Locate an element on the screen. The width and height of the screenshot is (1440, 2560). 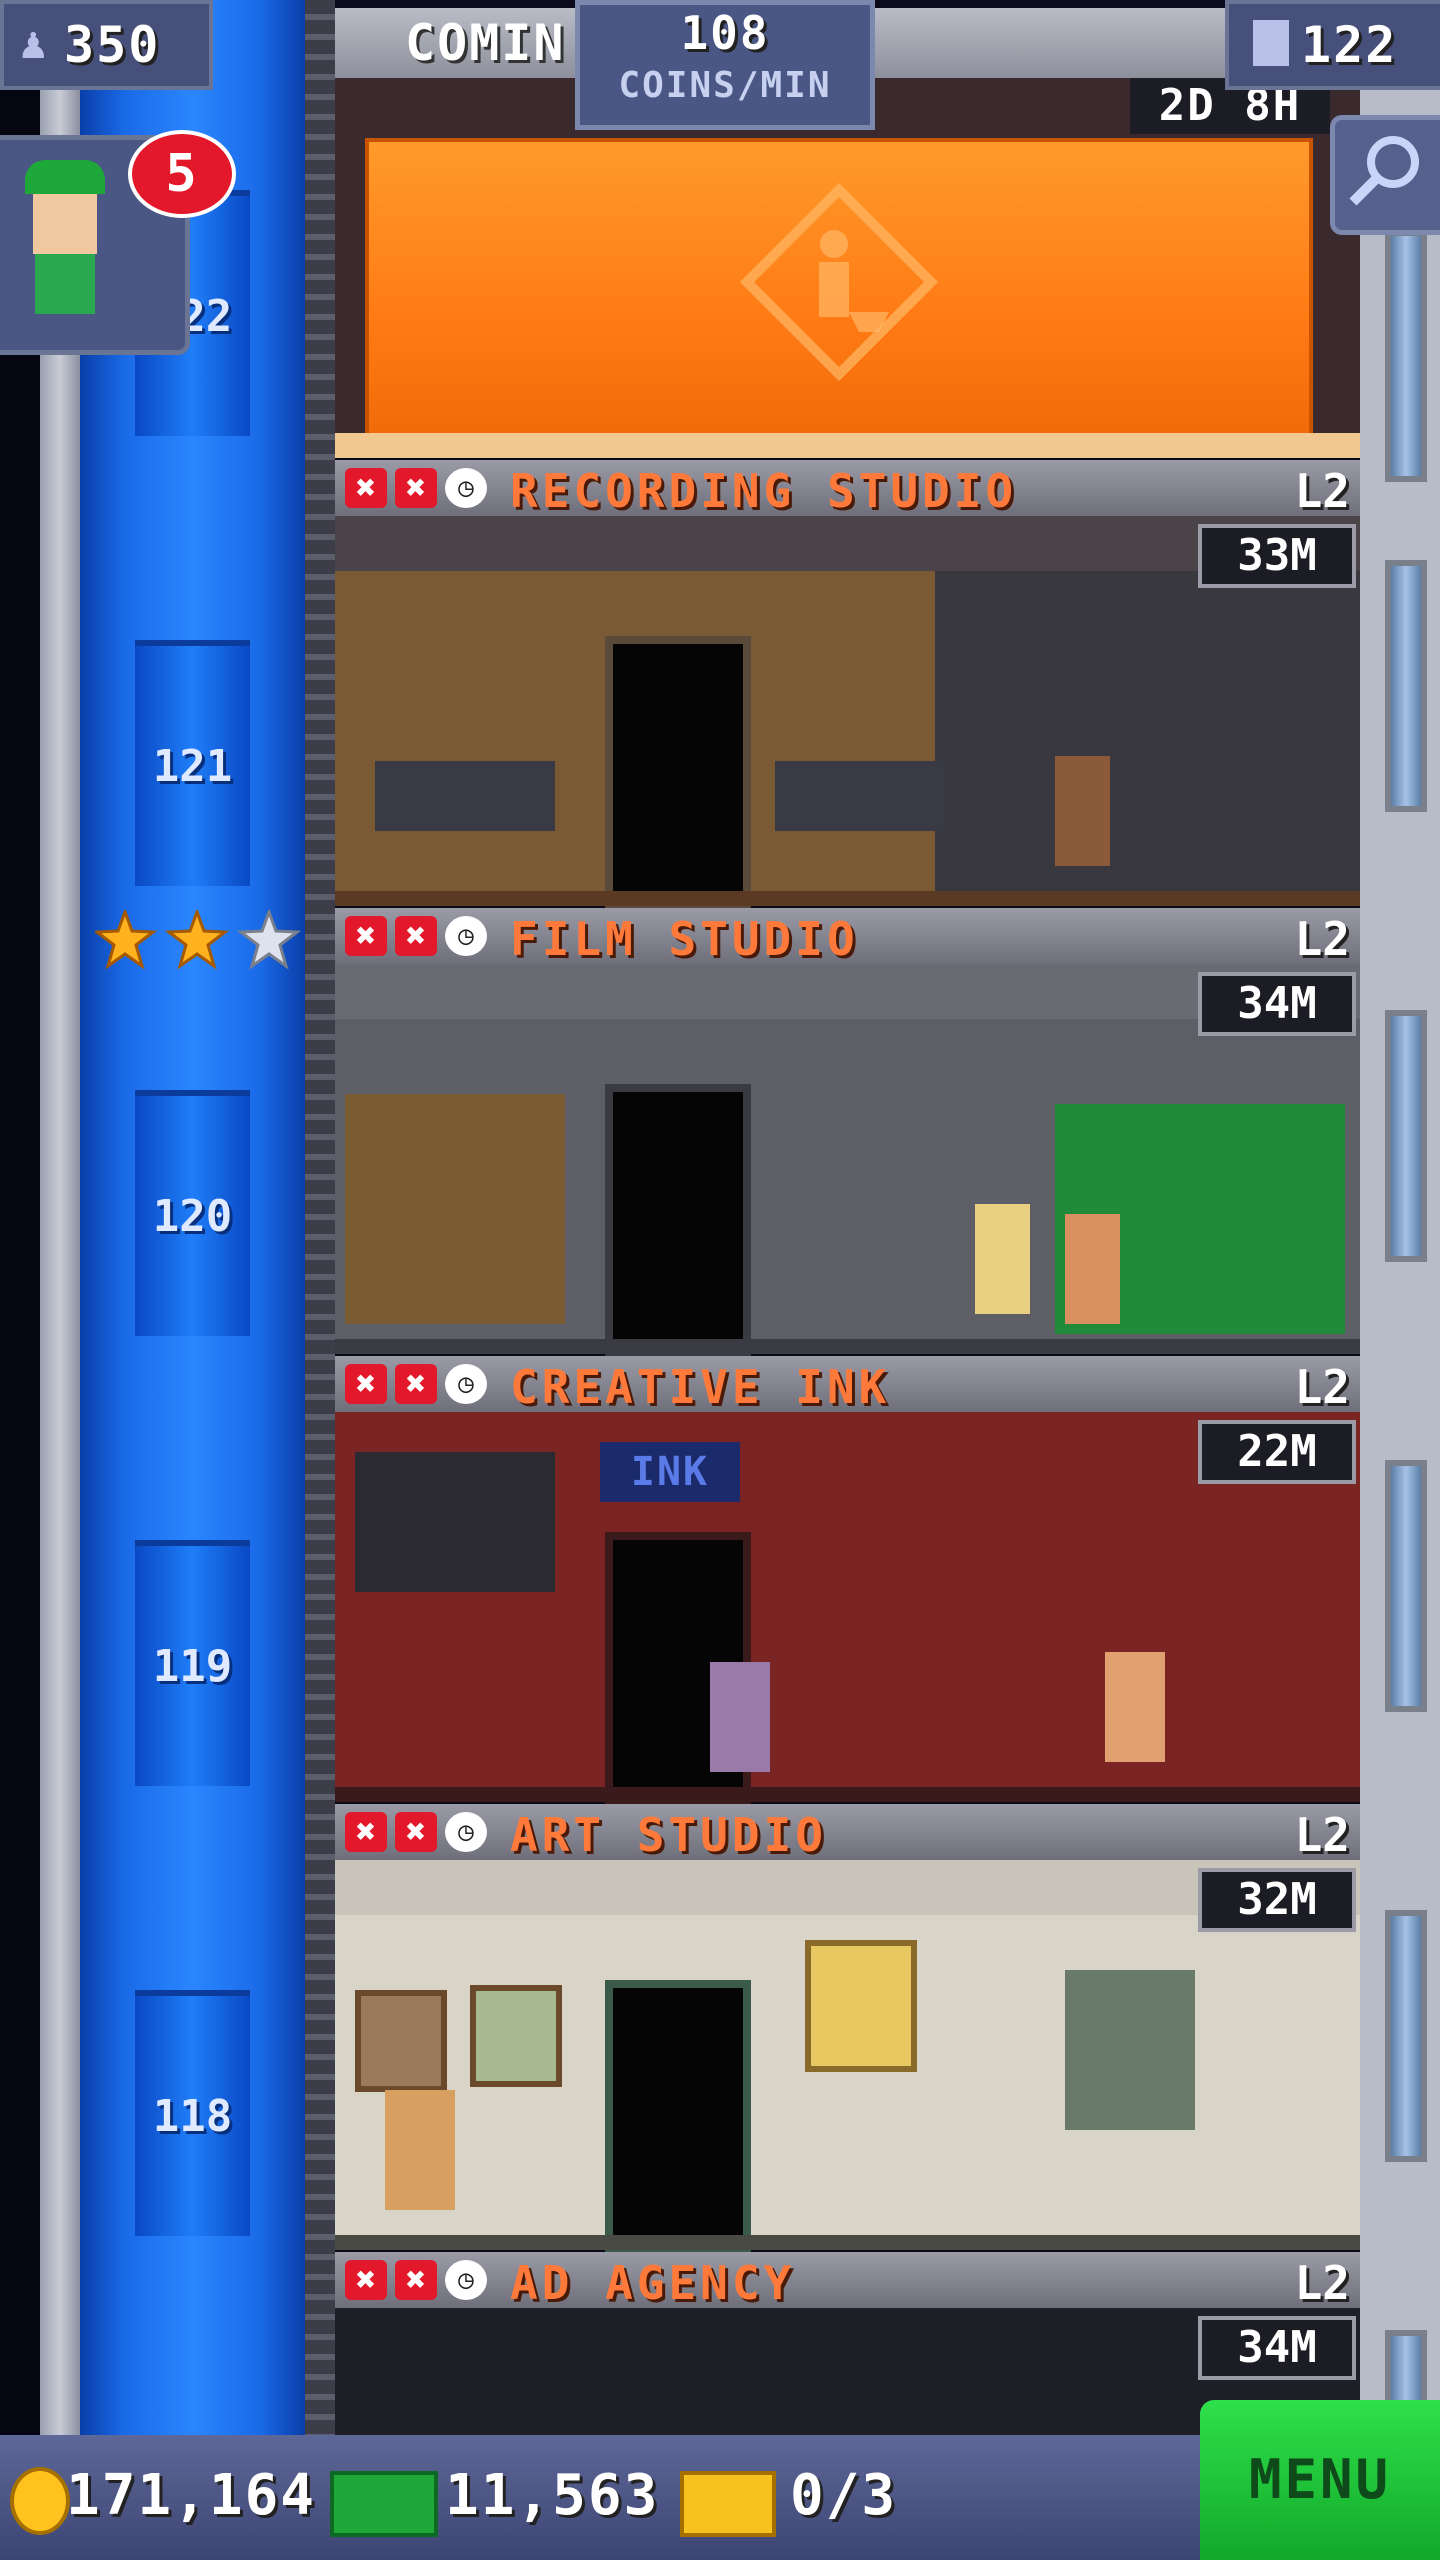
floor-name: ART STUDIO is located at coordinates (668, 1835).